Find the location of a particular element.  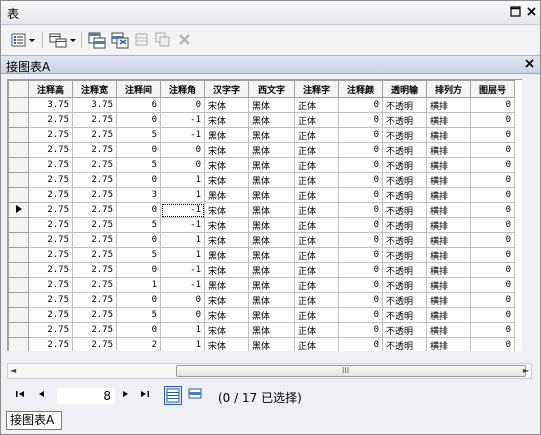

column-header: 注释角 is located at coordinates (182, 89).